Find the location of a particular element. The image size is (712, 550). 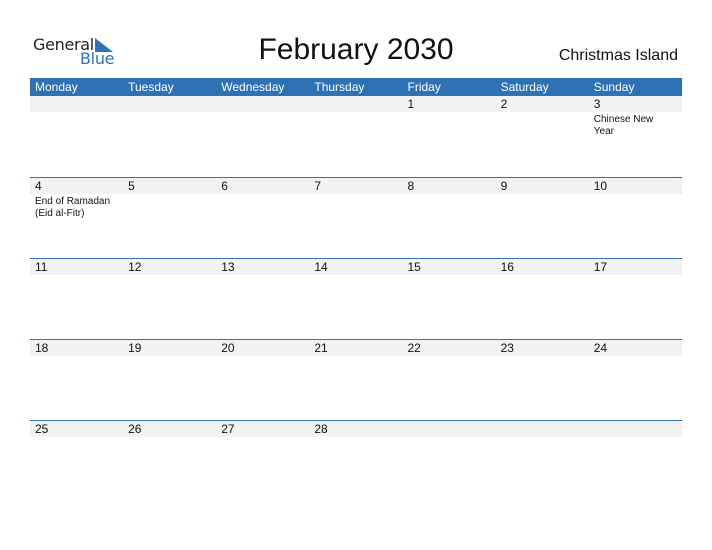

day-cell: 7 is located at coordinates (355, 199).